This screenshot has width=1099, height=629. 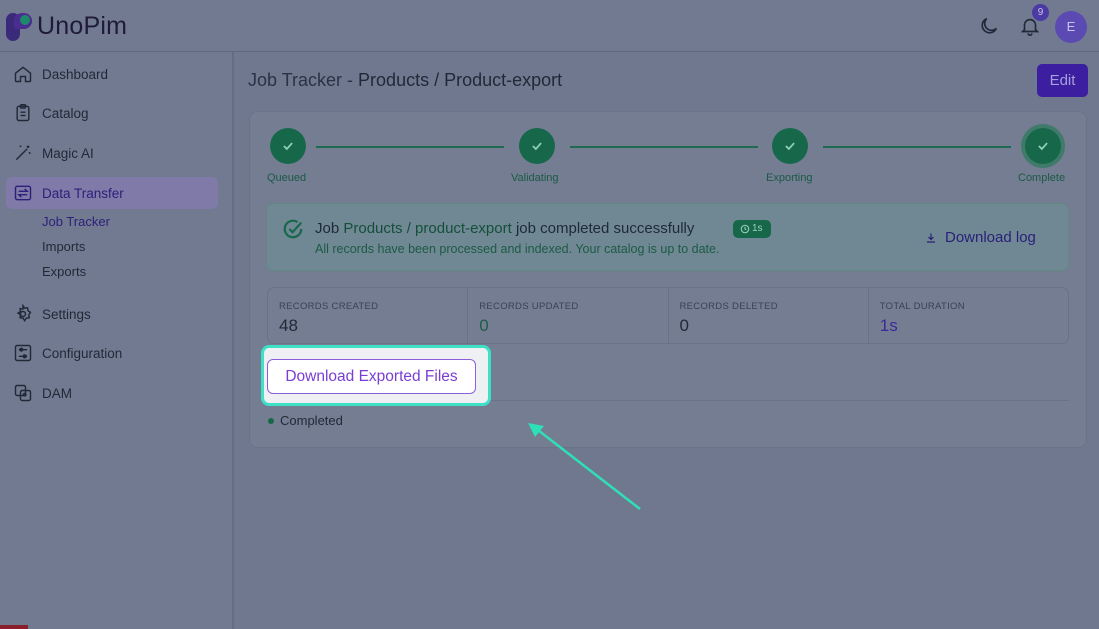 What do you see at coordinates (427, 228) in the screenshot?
I see `job-name-link: Products / product-export` at bounding box center [427, 228].